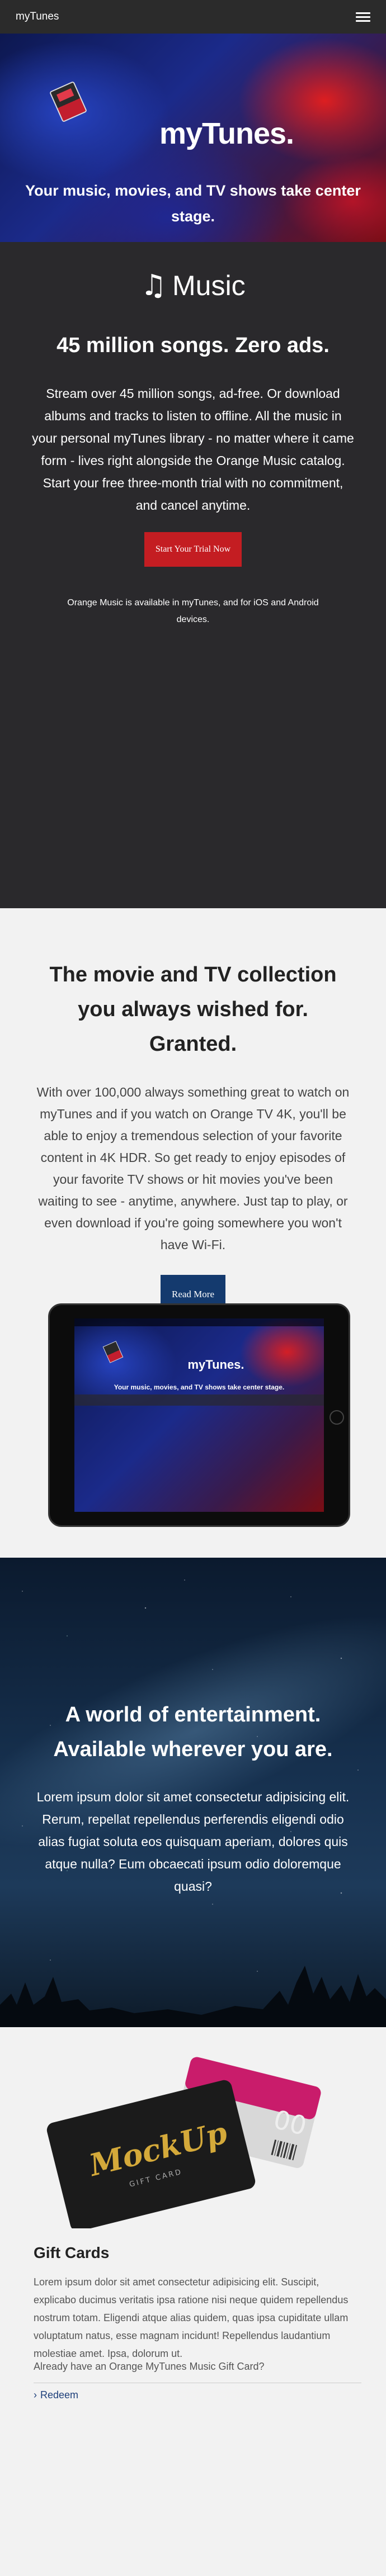  I want to click on hero-title: myTunes., so click(226, 133).